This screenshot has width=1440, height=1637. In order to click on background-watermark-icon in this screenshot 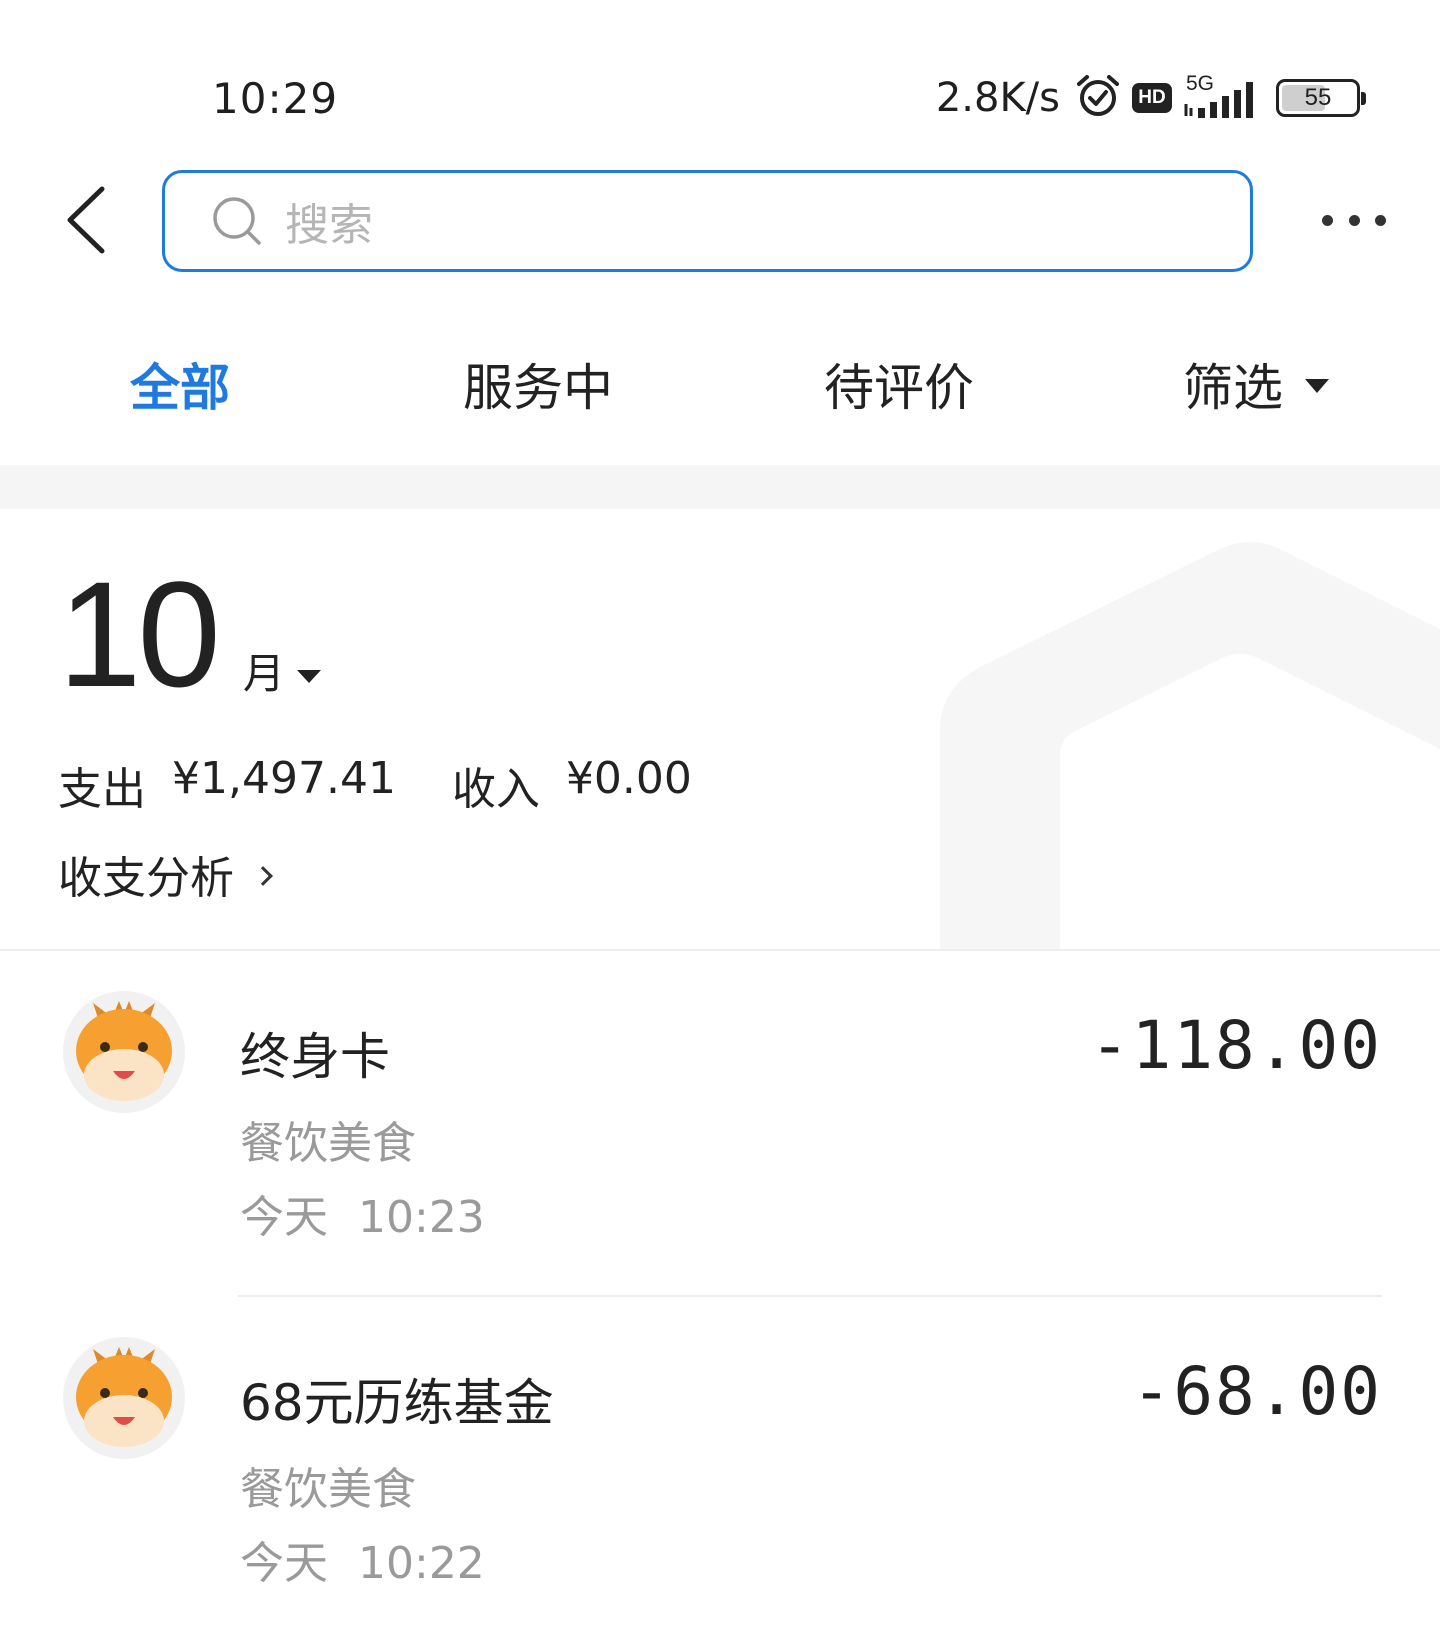, I will do `click(1190, 745)`.